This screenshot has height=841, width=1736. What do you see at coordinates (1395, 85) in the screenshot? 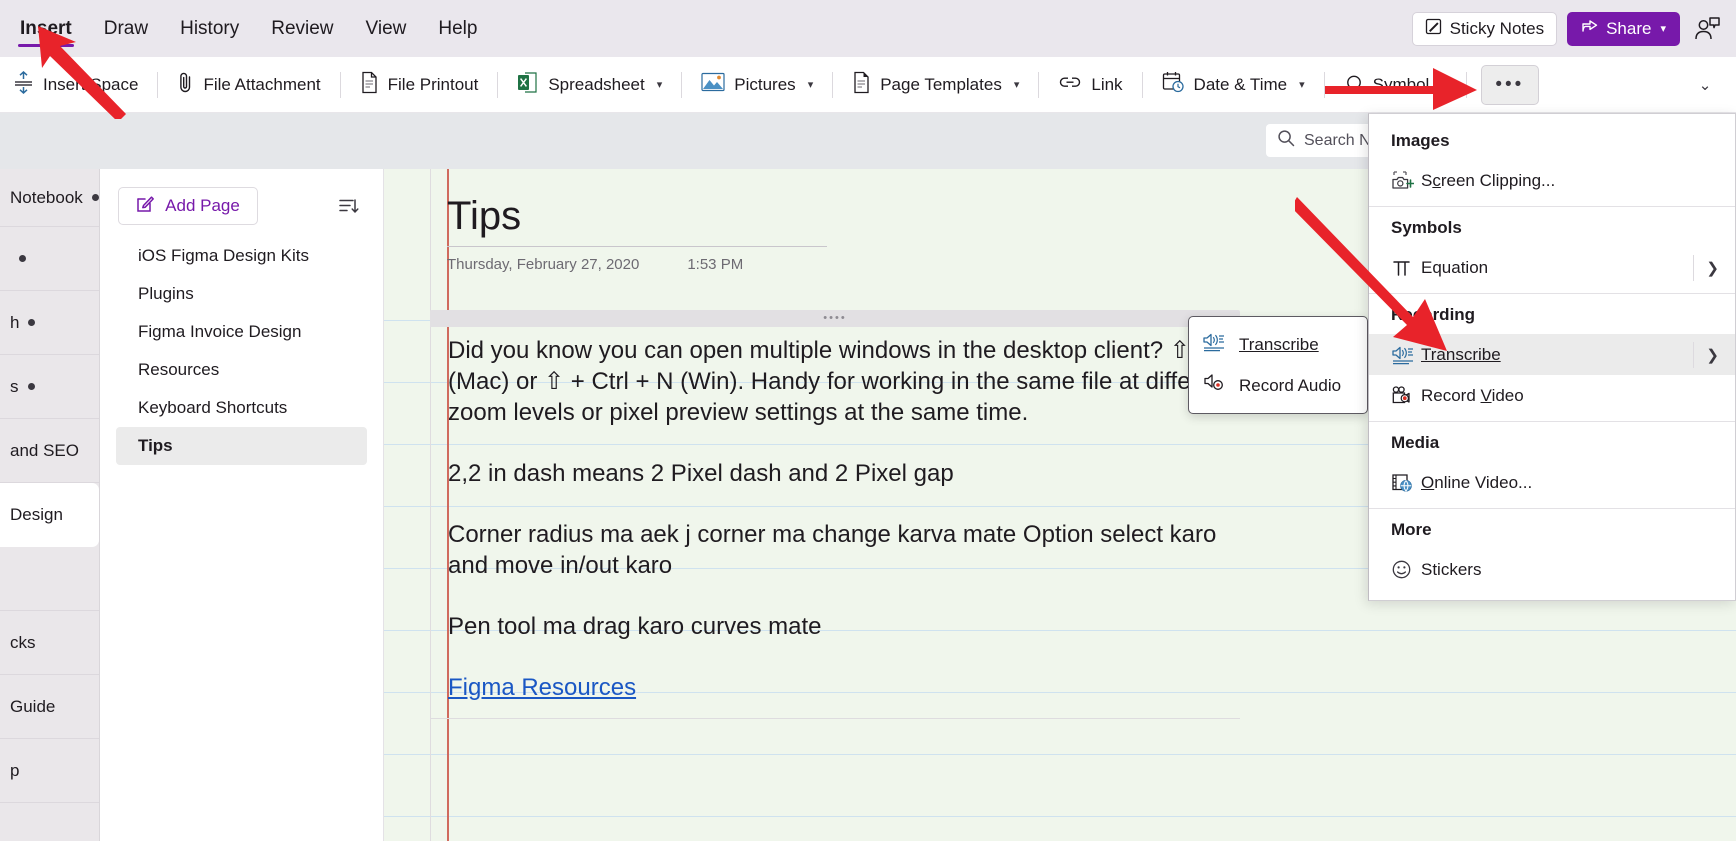
I see `ribbon-symbol: Symbol ▾` at bounding box center [1395, 85].